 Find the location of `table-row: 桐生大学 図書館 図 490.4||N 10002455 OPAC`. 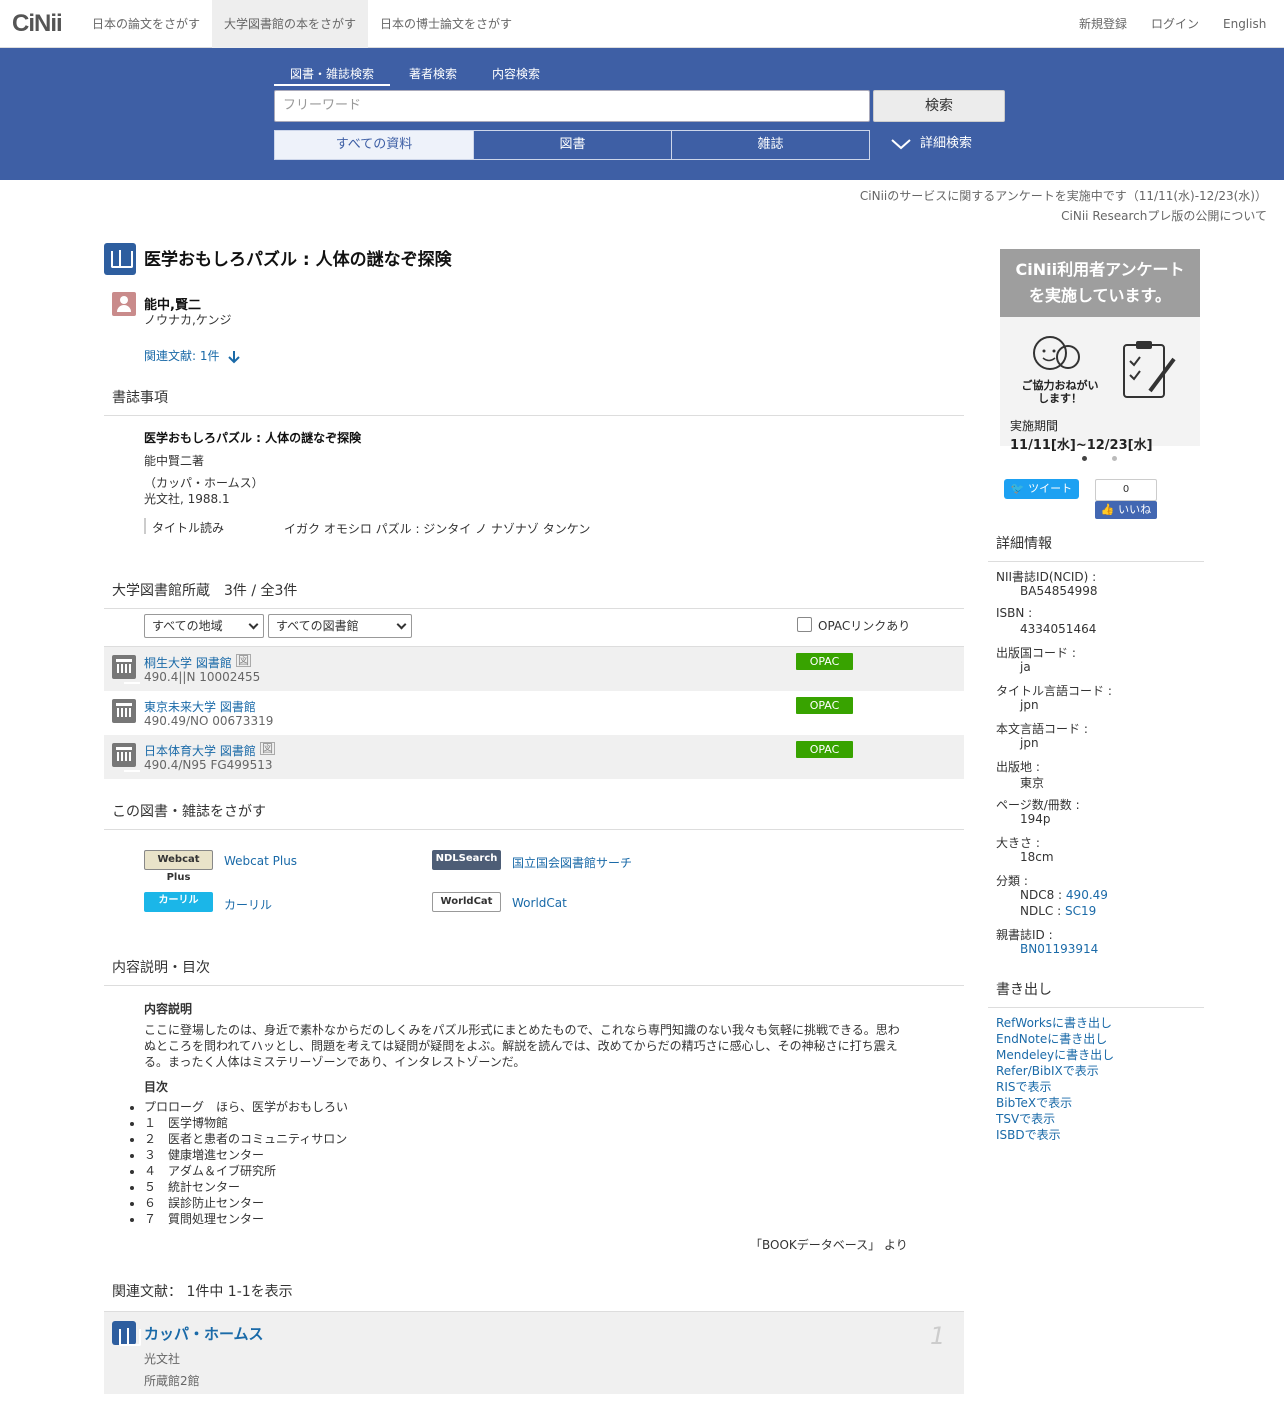

table-row: 桐生大学 図書館 図 490.4||N 10002455 OPAC is located at coordinates (534, 669).